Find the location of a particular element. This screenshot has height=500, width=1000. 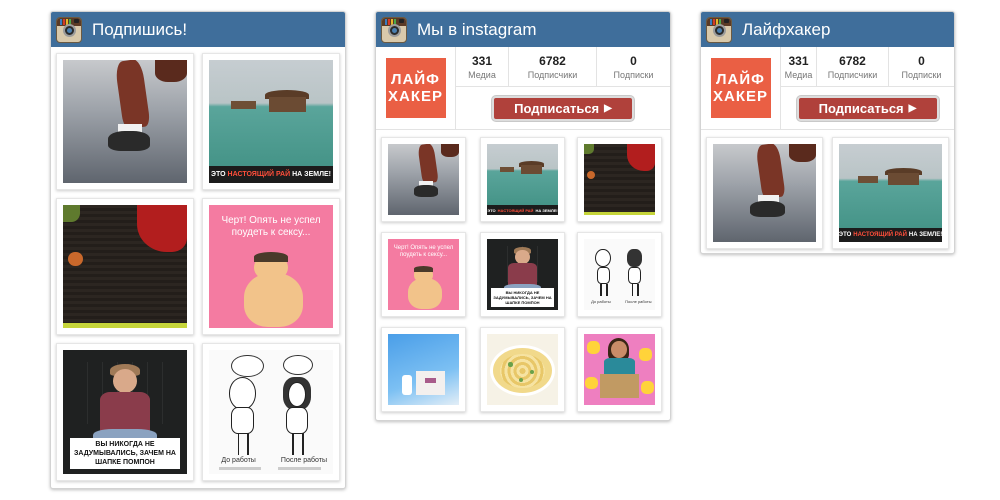

widget-header: Лайфхакер is located at coordinates (827, 29).